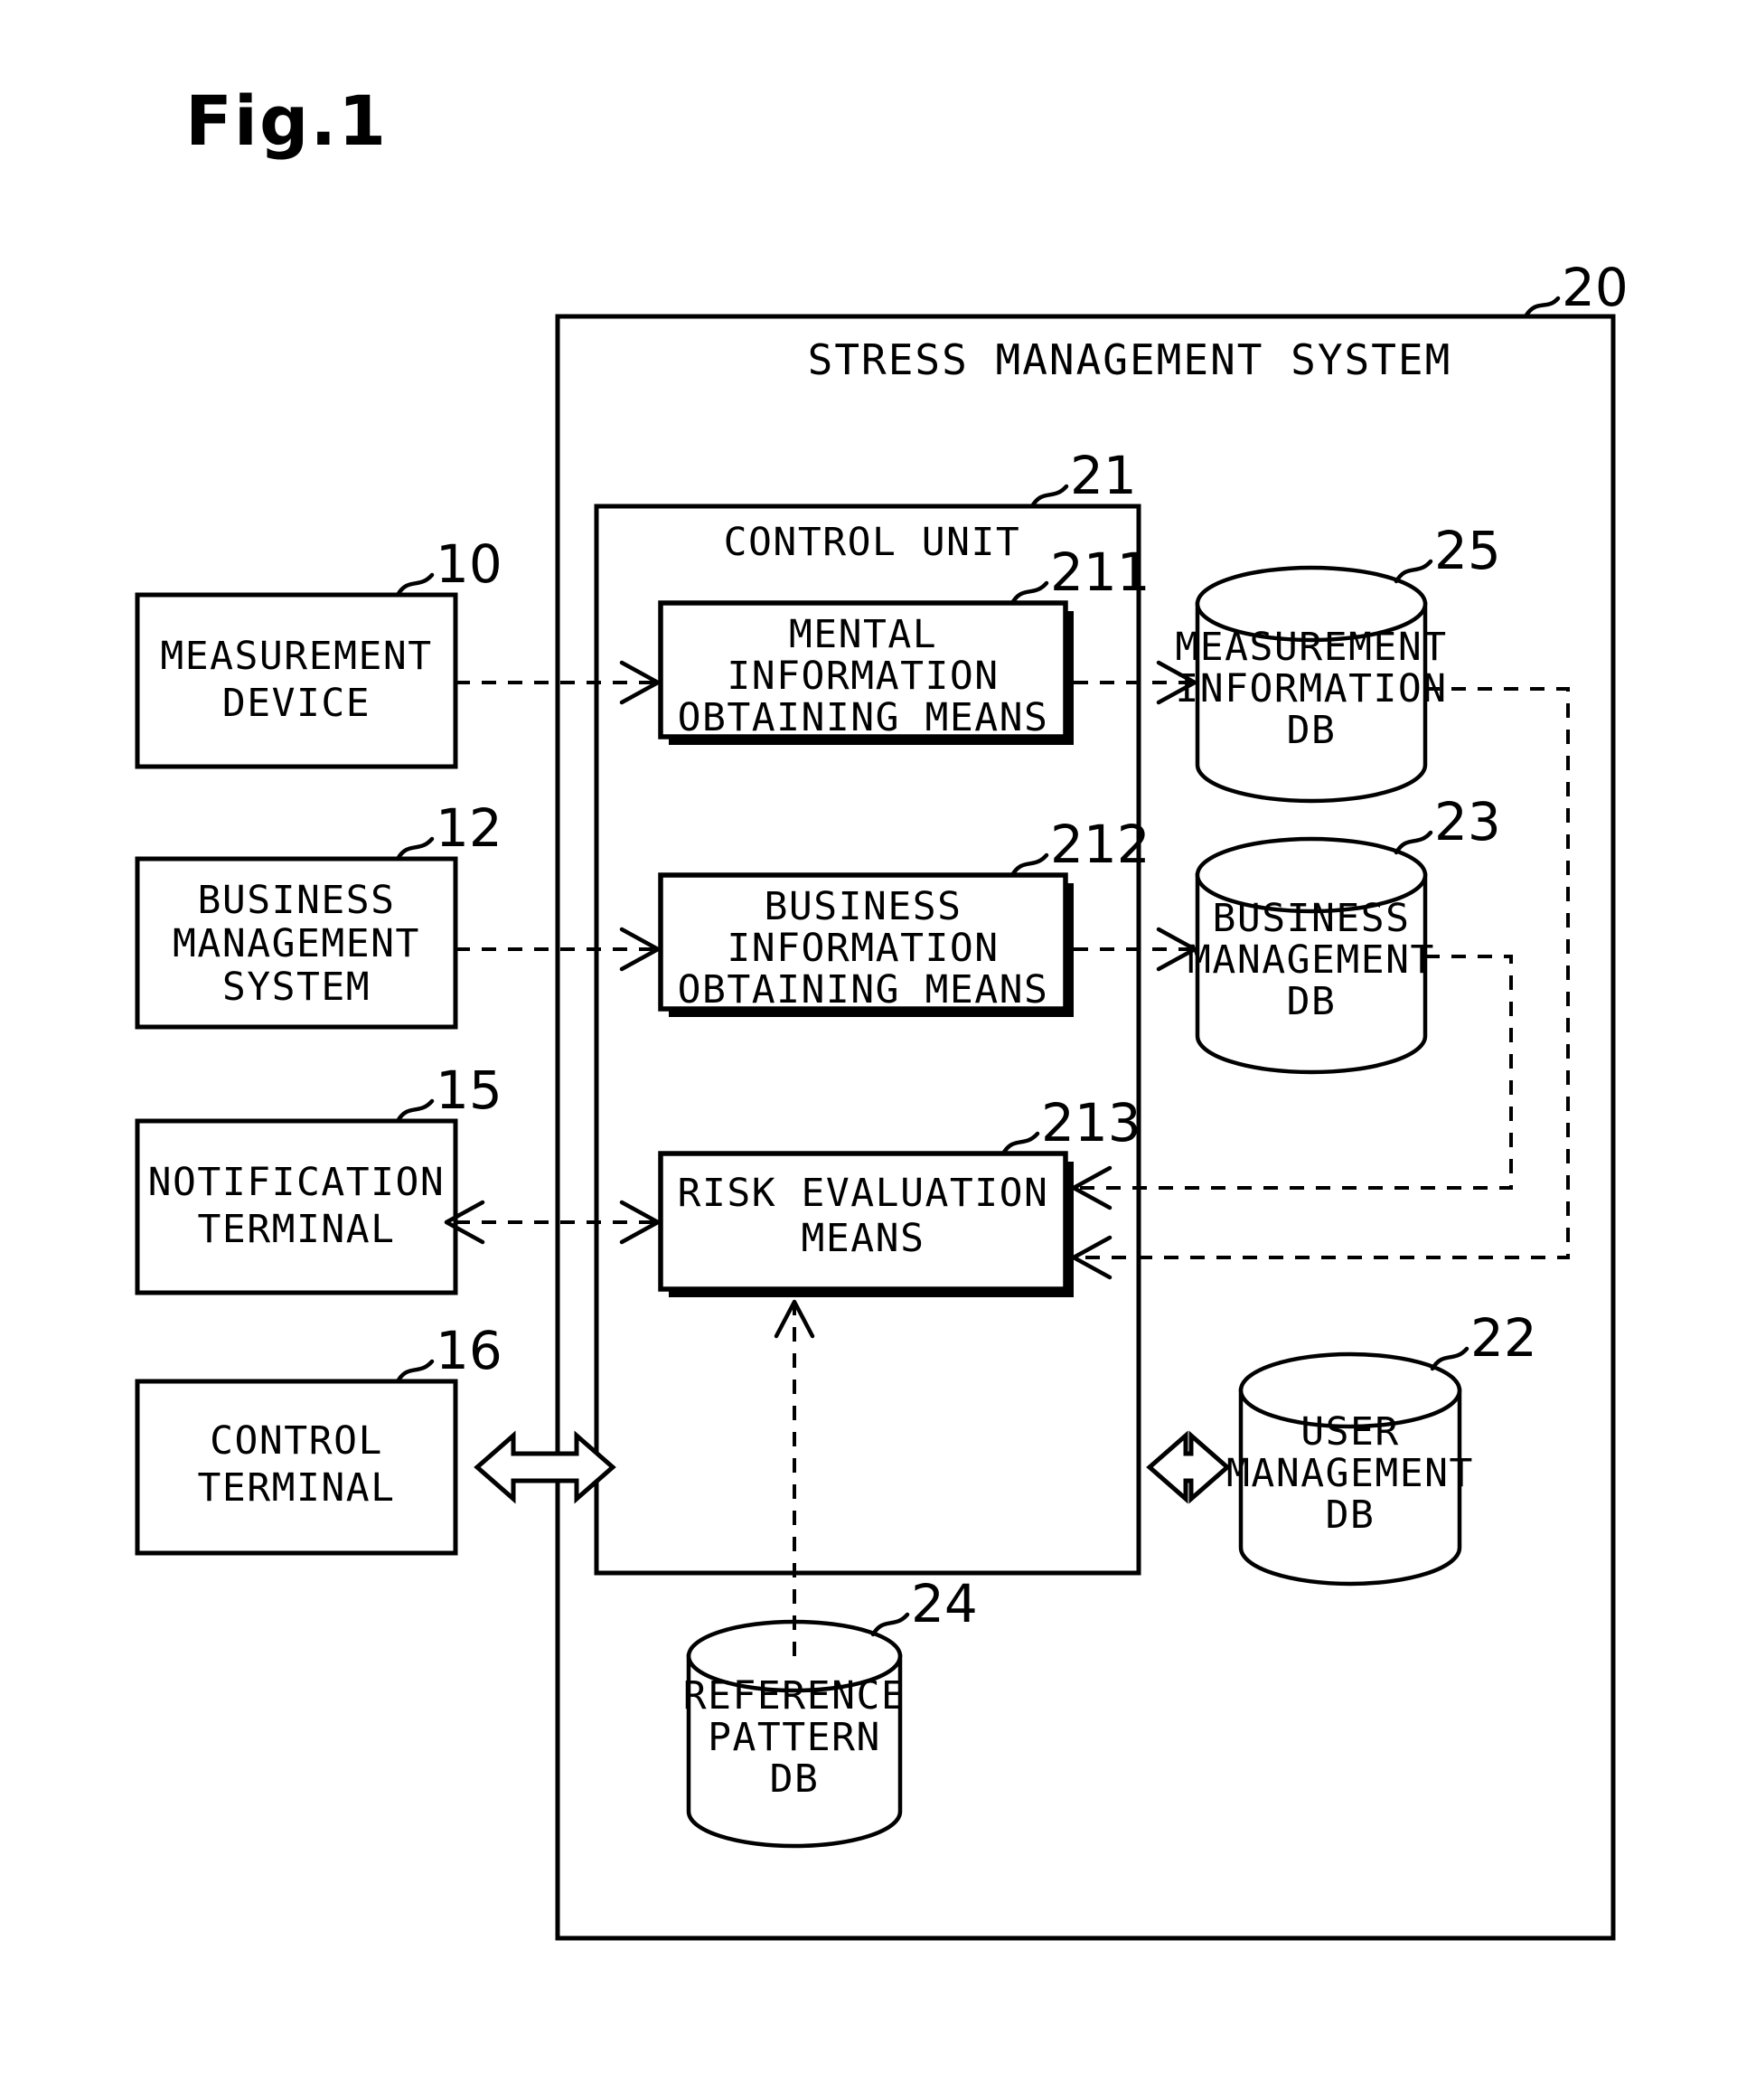 The height and width of the screenshot is (2100, 1737). Describe the element at coordinates (1503, 1338) in the screenshot. I see `ref-number-user-management-db: 22` at that location.